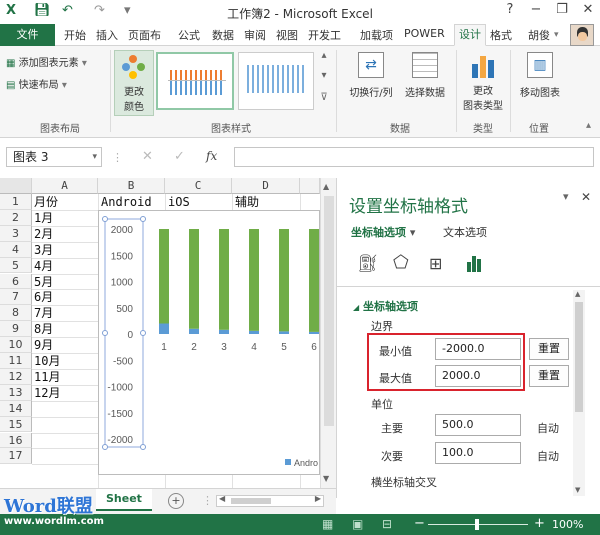 Image resolution: width=600 pixels, height=535 pixels. Describe the element at coordinates (548, 428) in the screenshot. I see `major-auto-label: 自动` at that location.